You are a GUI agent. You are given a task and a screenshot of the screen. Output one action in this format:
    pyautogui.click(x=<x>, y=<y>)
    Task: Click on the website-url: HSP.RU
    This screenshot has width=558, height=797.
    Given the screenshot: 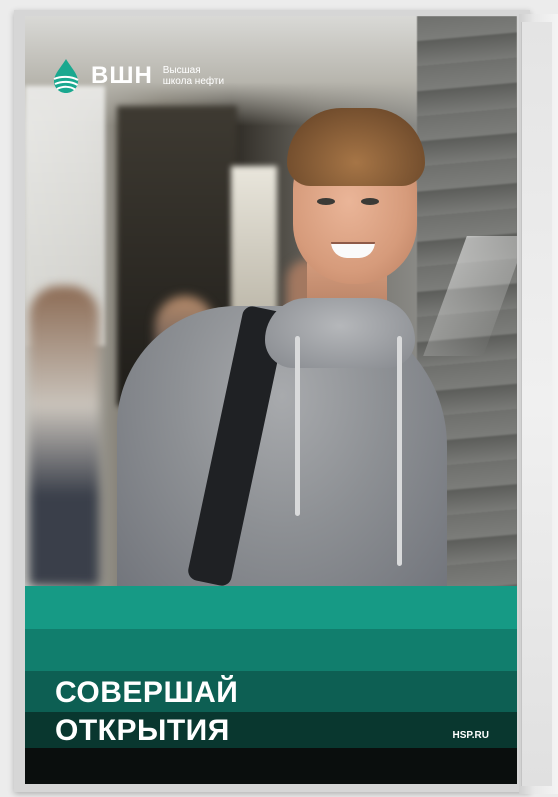 What is the action you would take?
    pyautogui.click(x=471, y=735)
    